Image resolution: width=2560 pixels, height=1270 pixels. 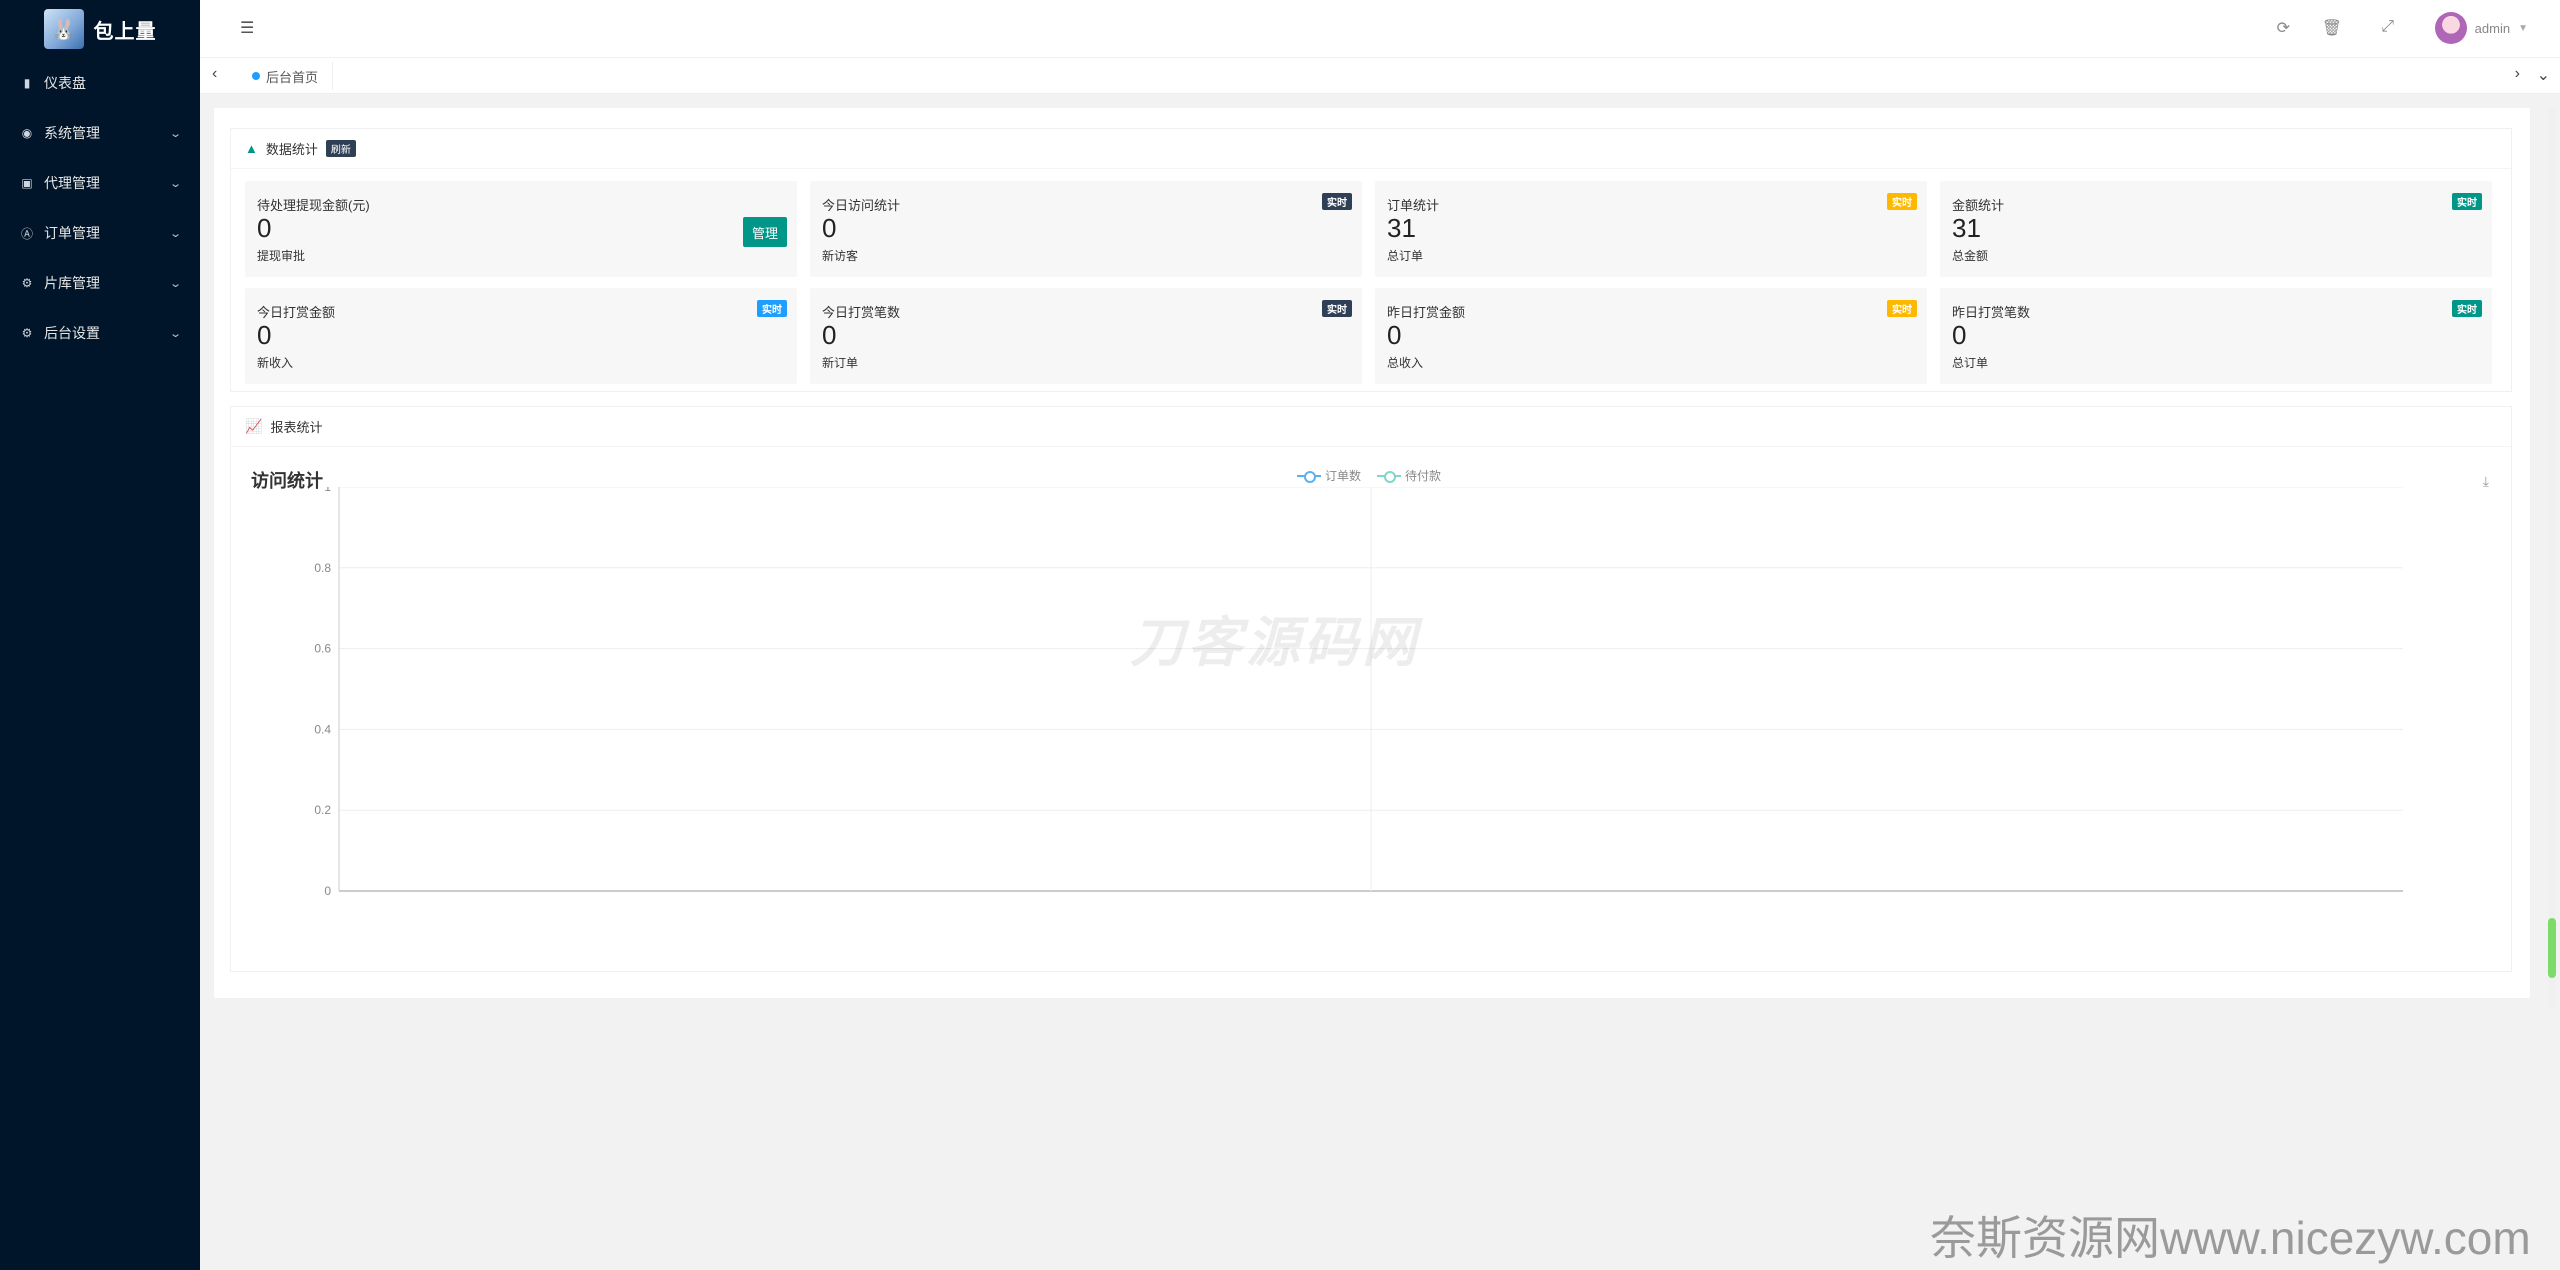 What do you see at coordinates (251, 148) in the screenshot?
I see `warning-icon: ▲` at bounding box center [251, 148].